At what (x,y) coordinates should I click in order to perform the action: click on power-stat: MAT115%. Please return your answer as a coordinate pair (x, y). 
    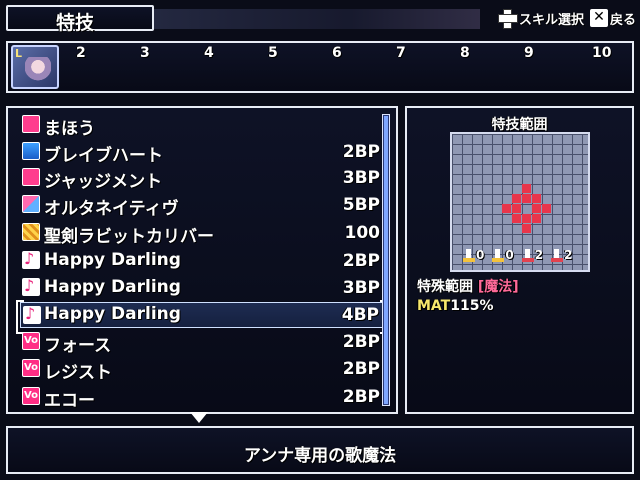
    Looking at the image, I should click on (455, 306).